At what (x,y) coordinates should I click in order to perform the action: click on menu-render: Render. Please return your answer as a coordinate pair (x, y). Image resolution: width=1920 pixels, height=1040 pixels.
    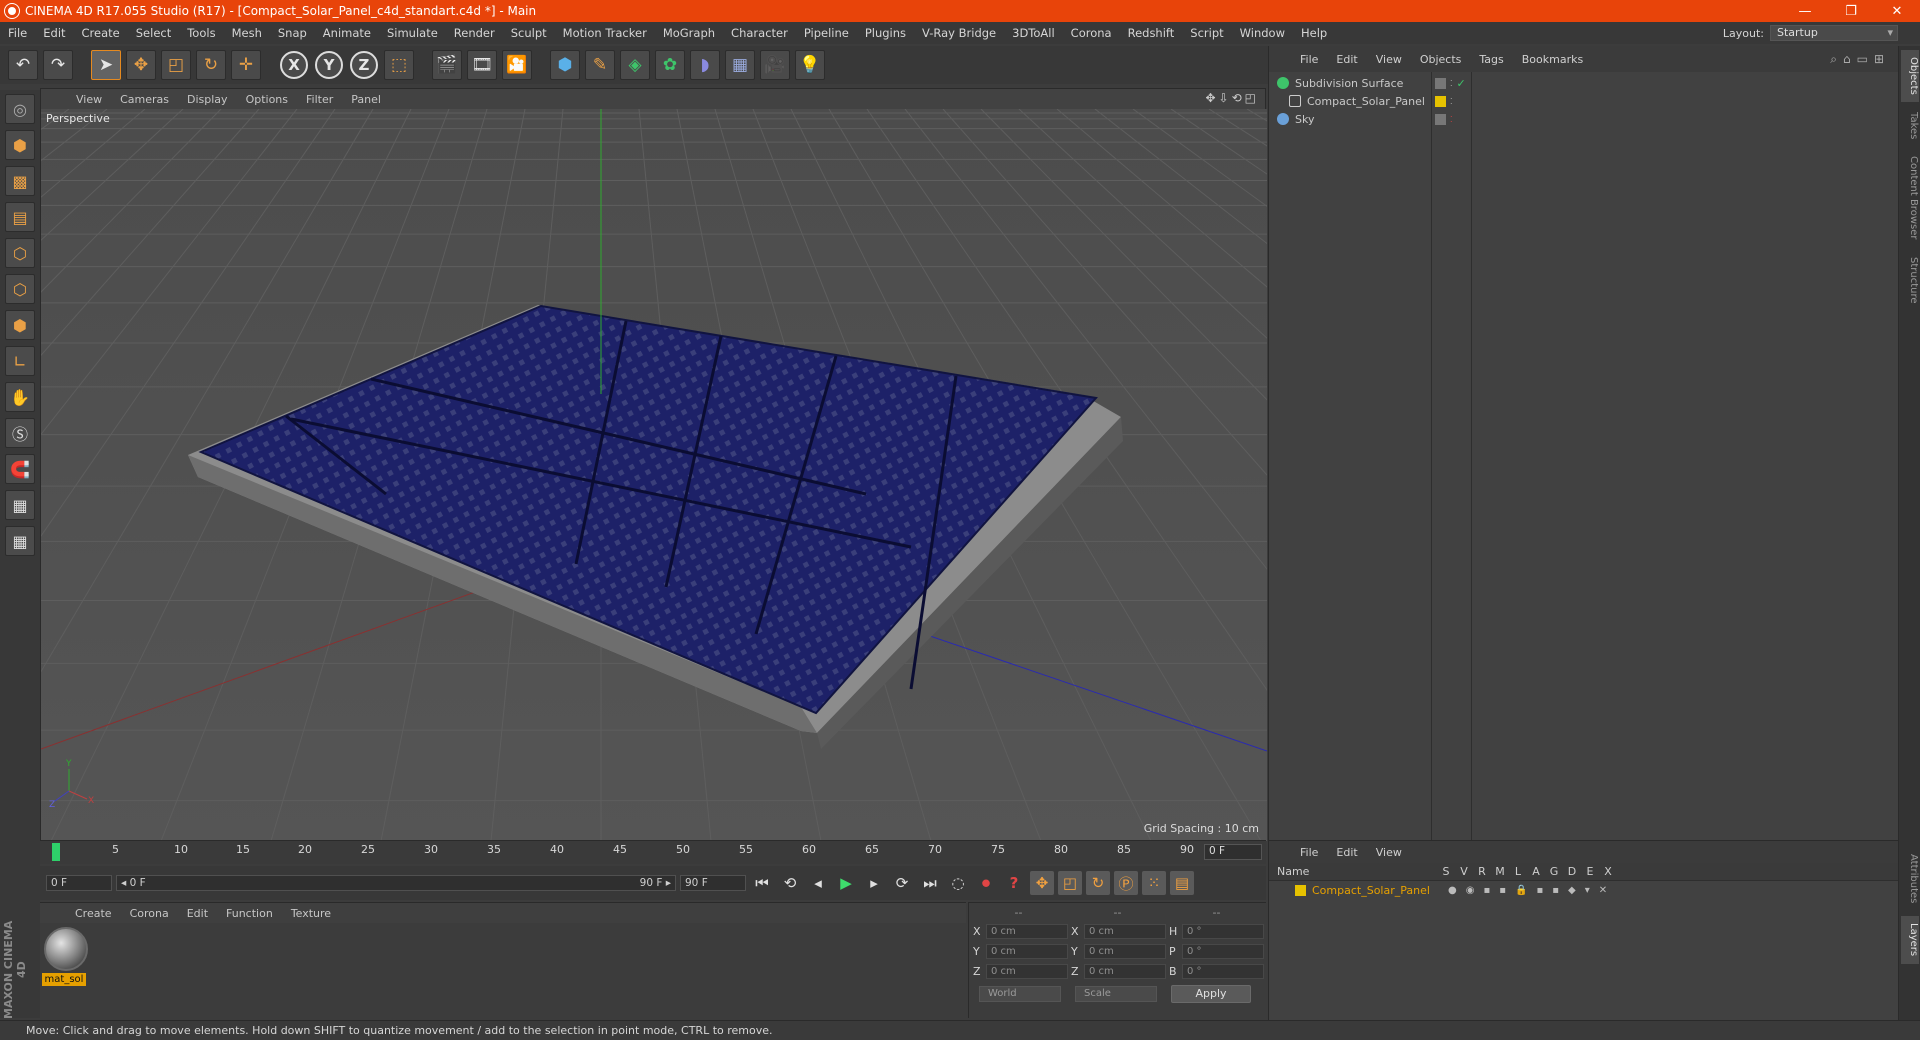
    Looking at the image, I should click on (474, 33).